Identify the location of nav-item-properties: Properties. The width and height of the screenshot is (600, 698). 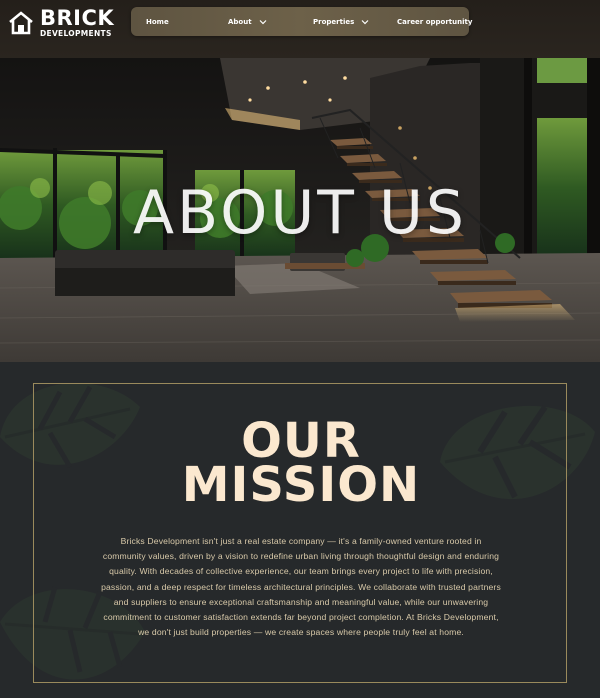
(341, 21).